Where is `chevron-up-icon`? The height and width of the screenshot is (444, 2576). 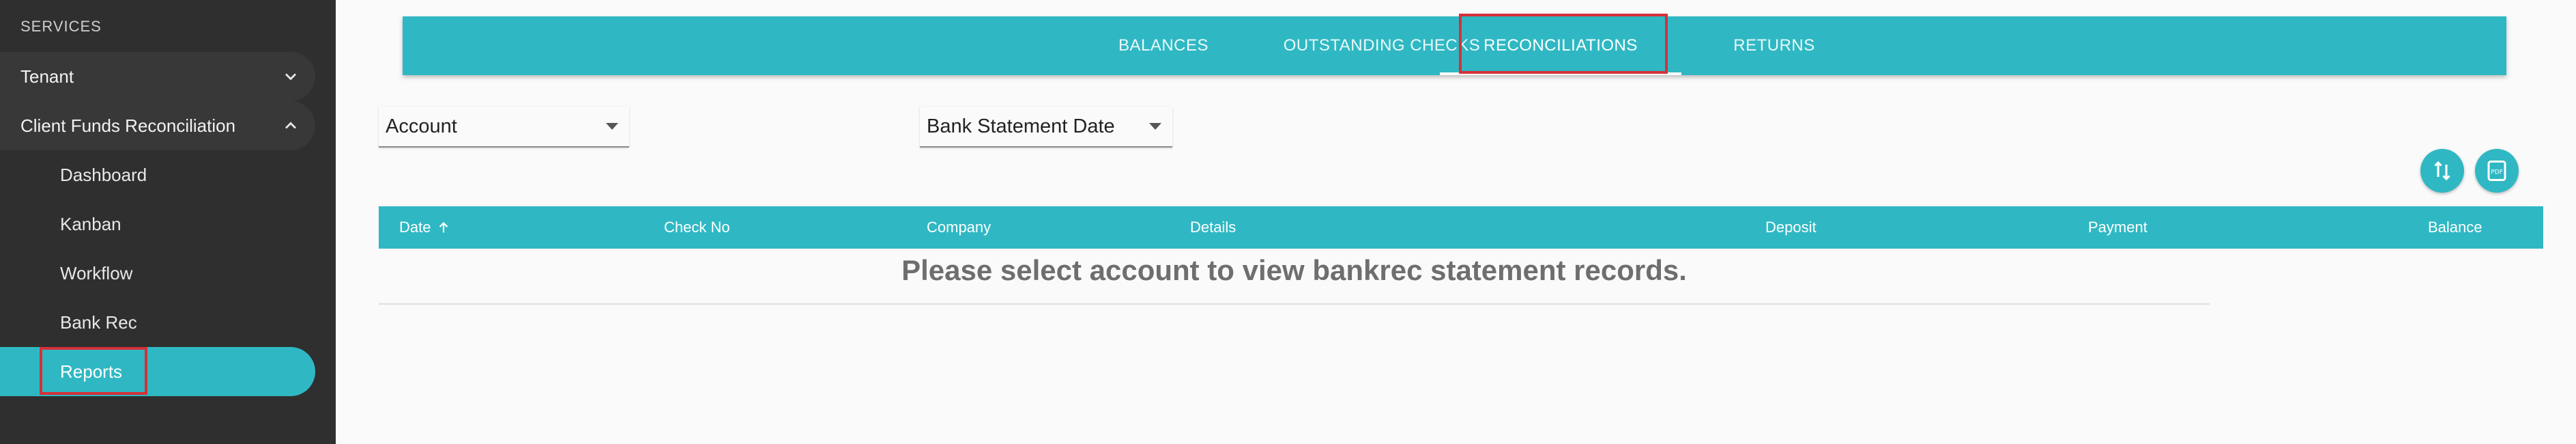
chevron-up-icon is located at coordinates (290, 125).